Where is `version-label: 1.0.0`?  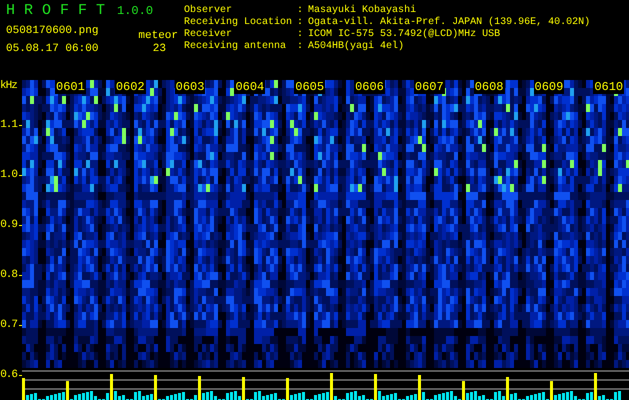
version-label: 1.0.0 is located at coordinates (135, 11).